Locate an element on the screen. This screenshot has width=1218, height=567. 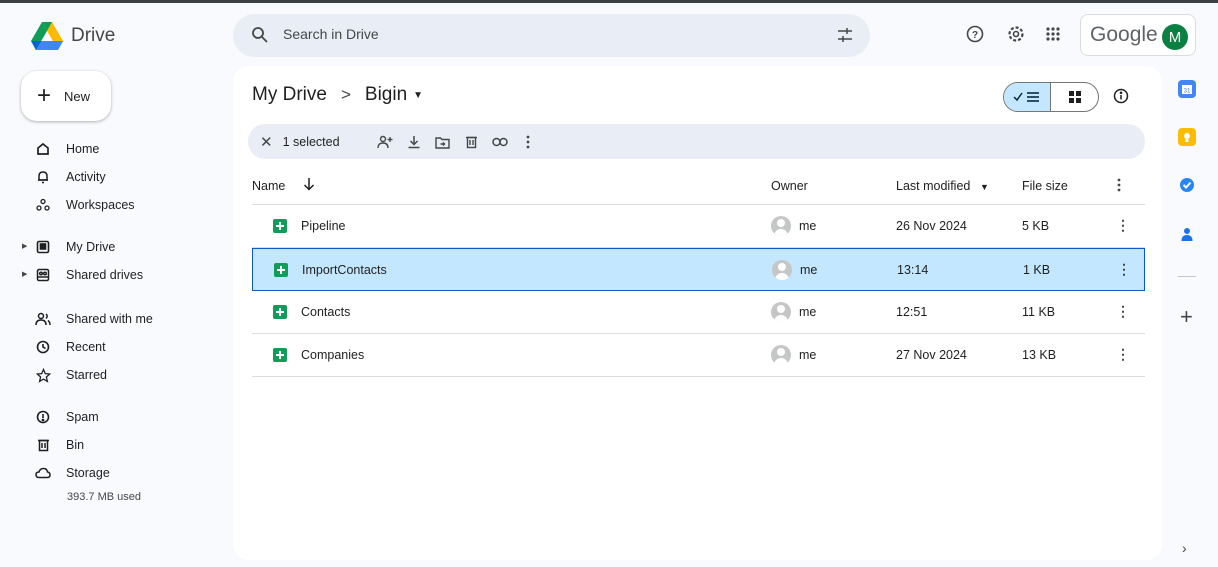
sidebar-item-home: Home is located at coordinates (66, 149).